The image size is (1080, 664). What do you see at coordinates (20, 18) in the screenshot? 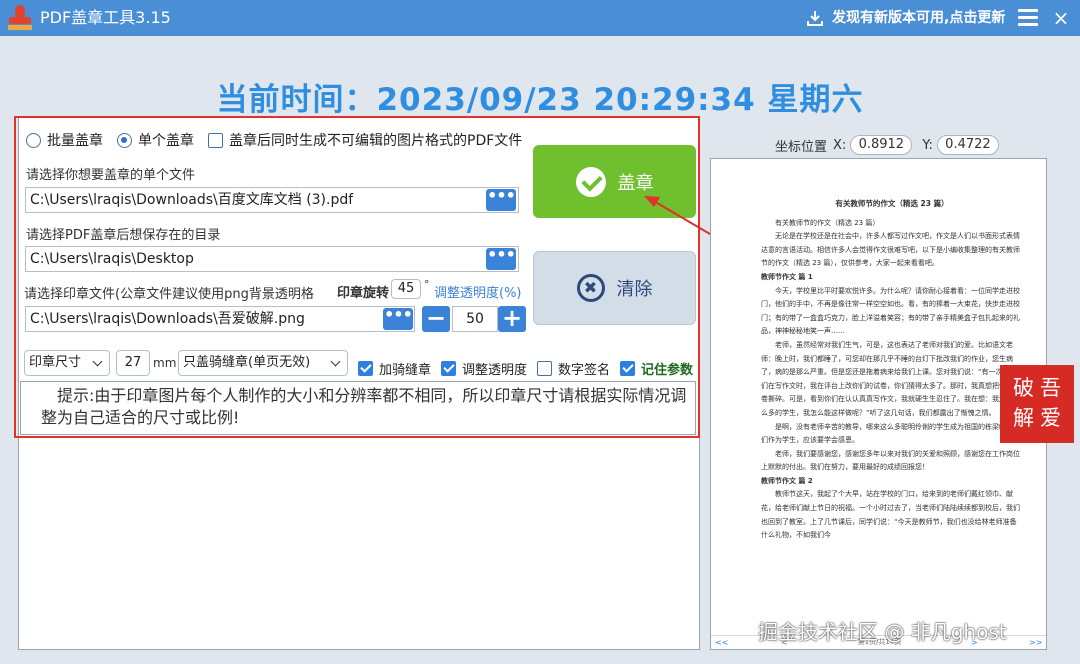
I see `stamp-app-icon` at bounding box center [20, 18].